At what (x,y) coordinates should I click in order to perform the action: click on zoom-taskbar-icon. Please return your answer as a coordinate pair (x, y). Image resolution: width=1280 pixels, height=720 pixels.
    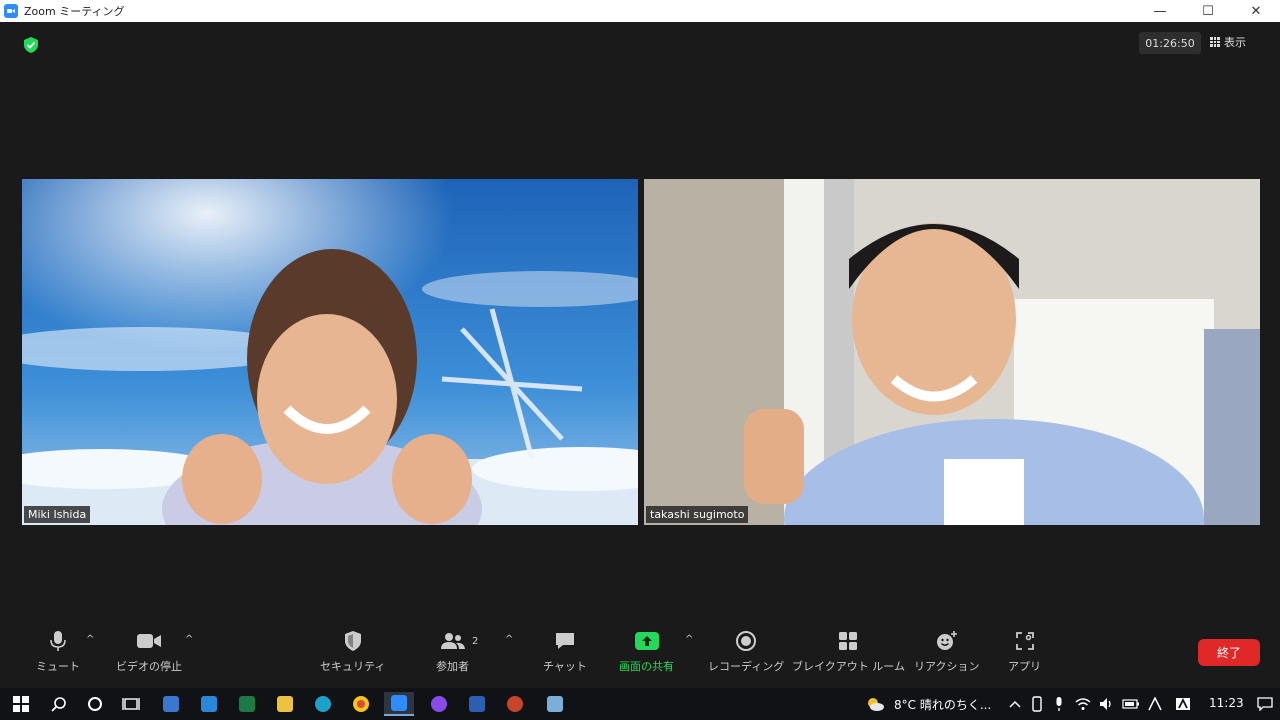
    Looking at the image, I should click on (399, 704).